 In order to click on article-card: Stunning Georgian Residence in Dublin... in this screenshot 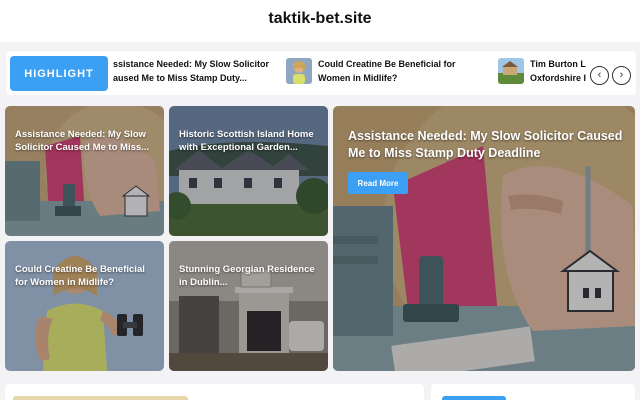, I will do `click(248, 306)`.